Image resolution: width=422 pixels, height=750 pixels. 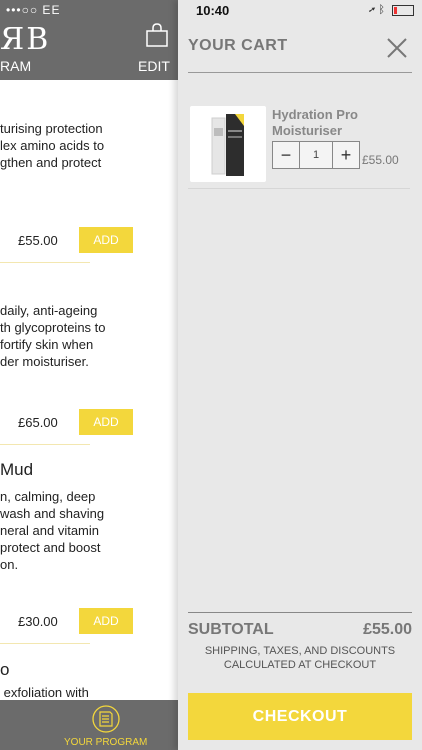 I want to click on cart-title: YOUR CART, so click(x=238, y=45).